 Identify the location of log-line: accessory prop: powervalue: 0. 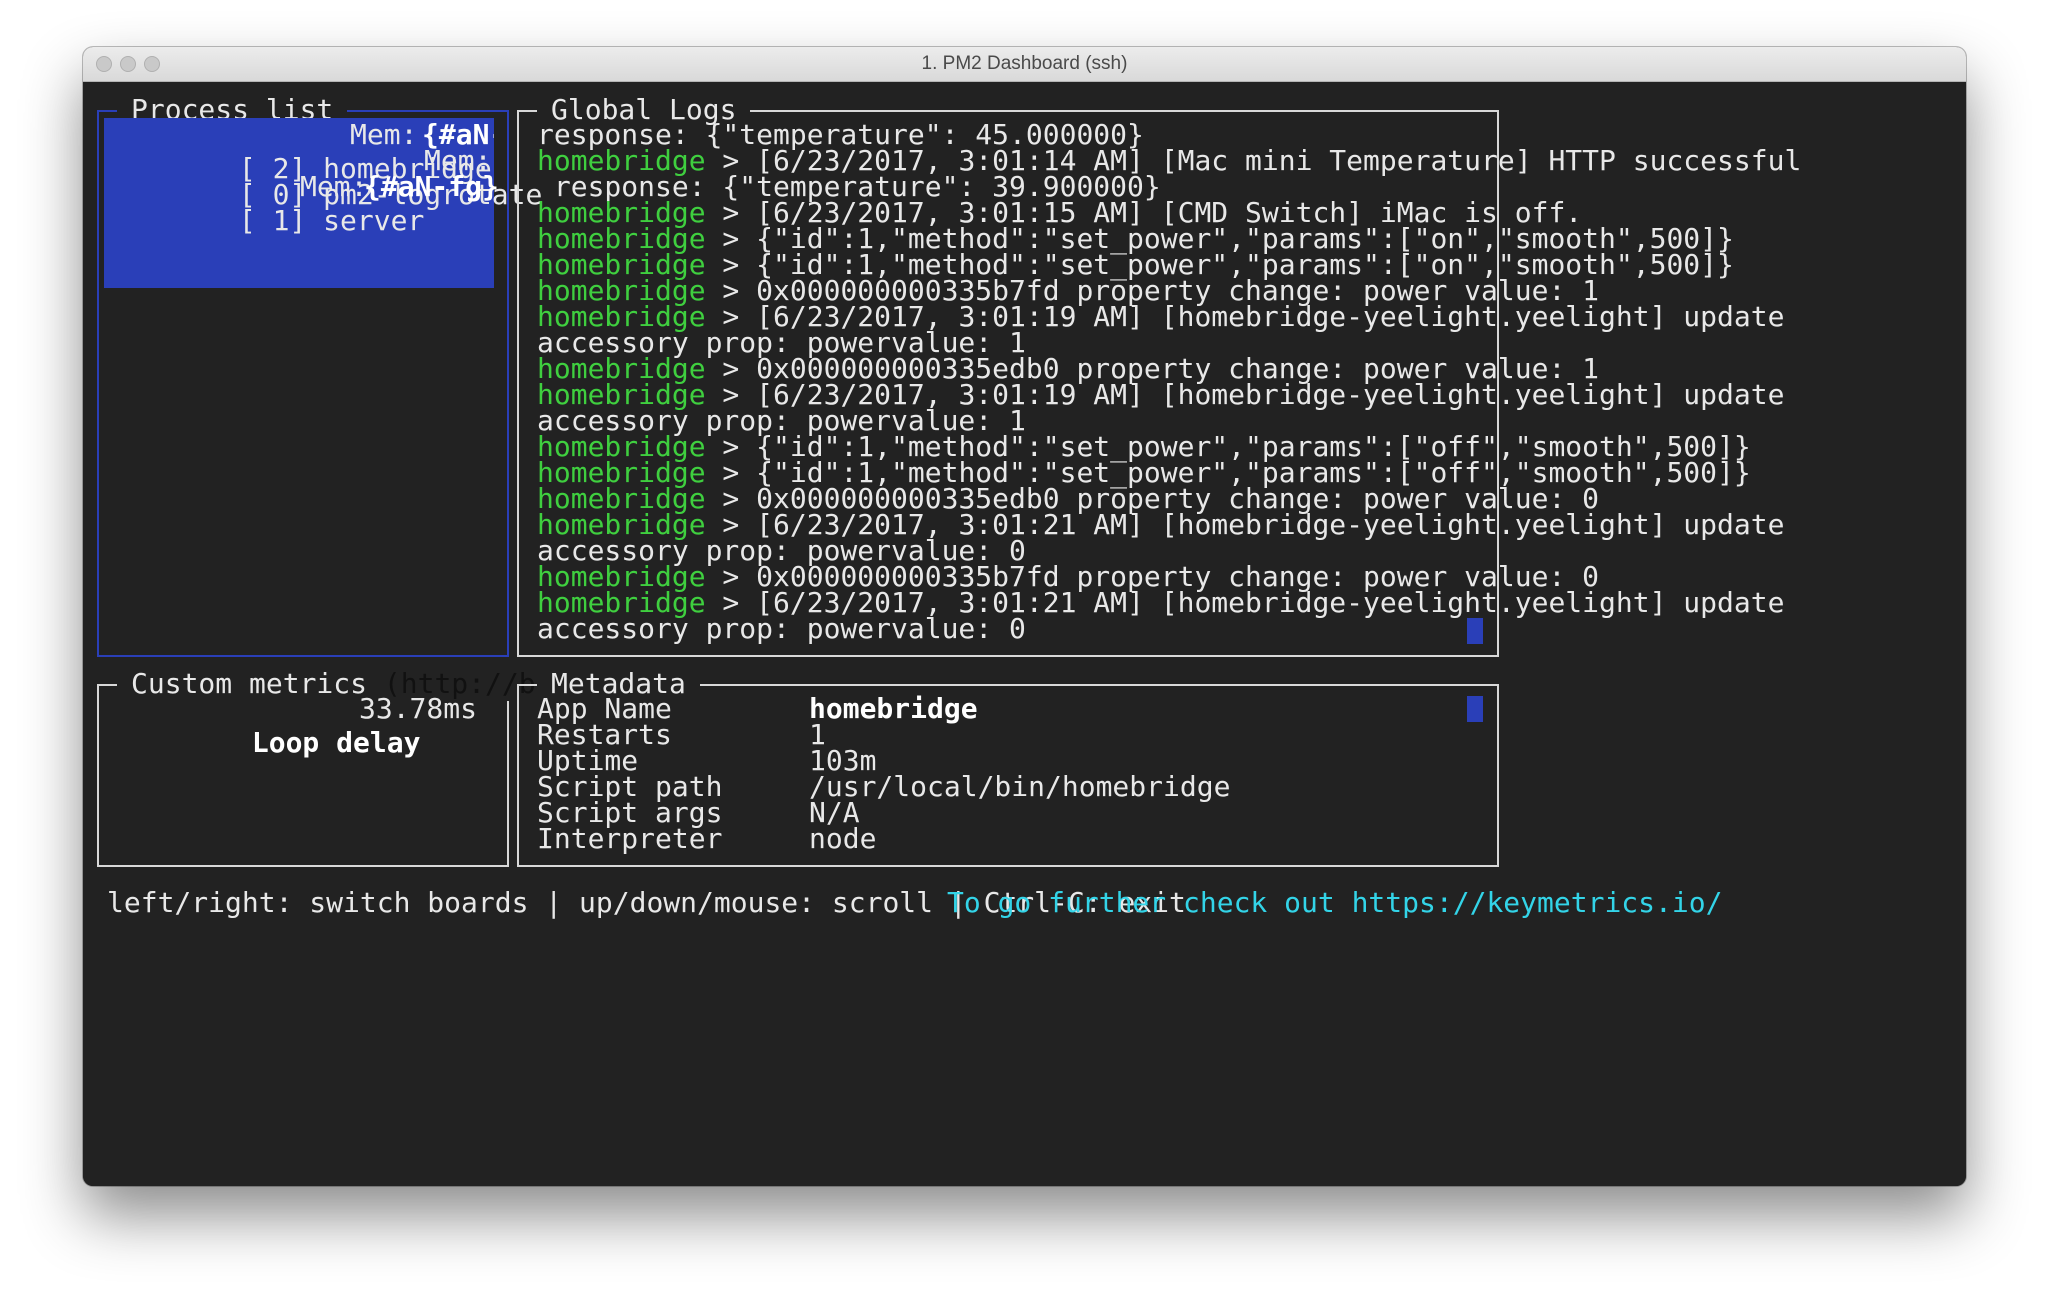
(781, 629).